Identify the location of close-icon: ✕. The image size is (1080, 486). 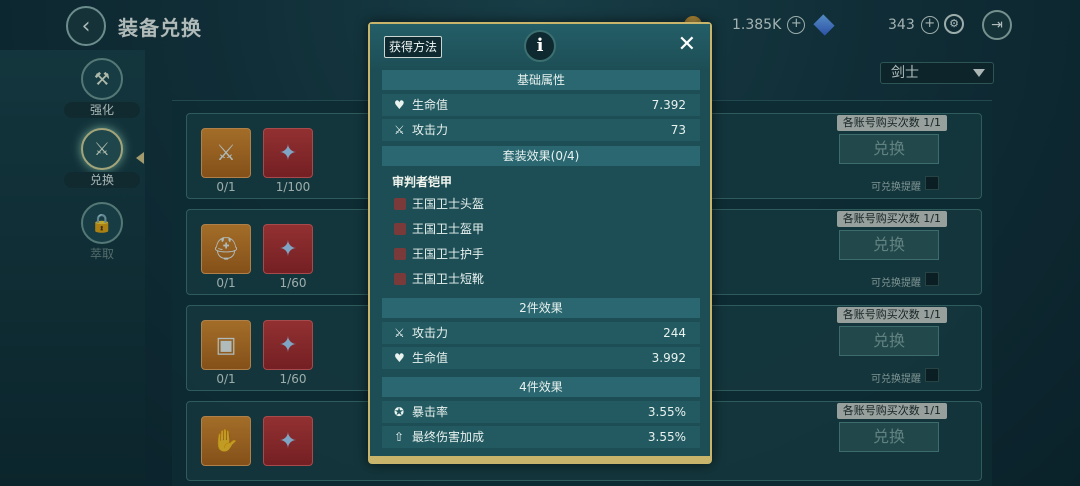
(687, 44).